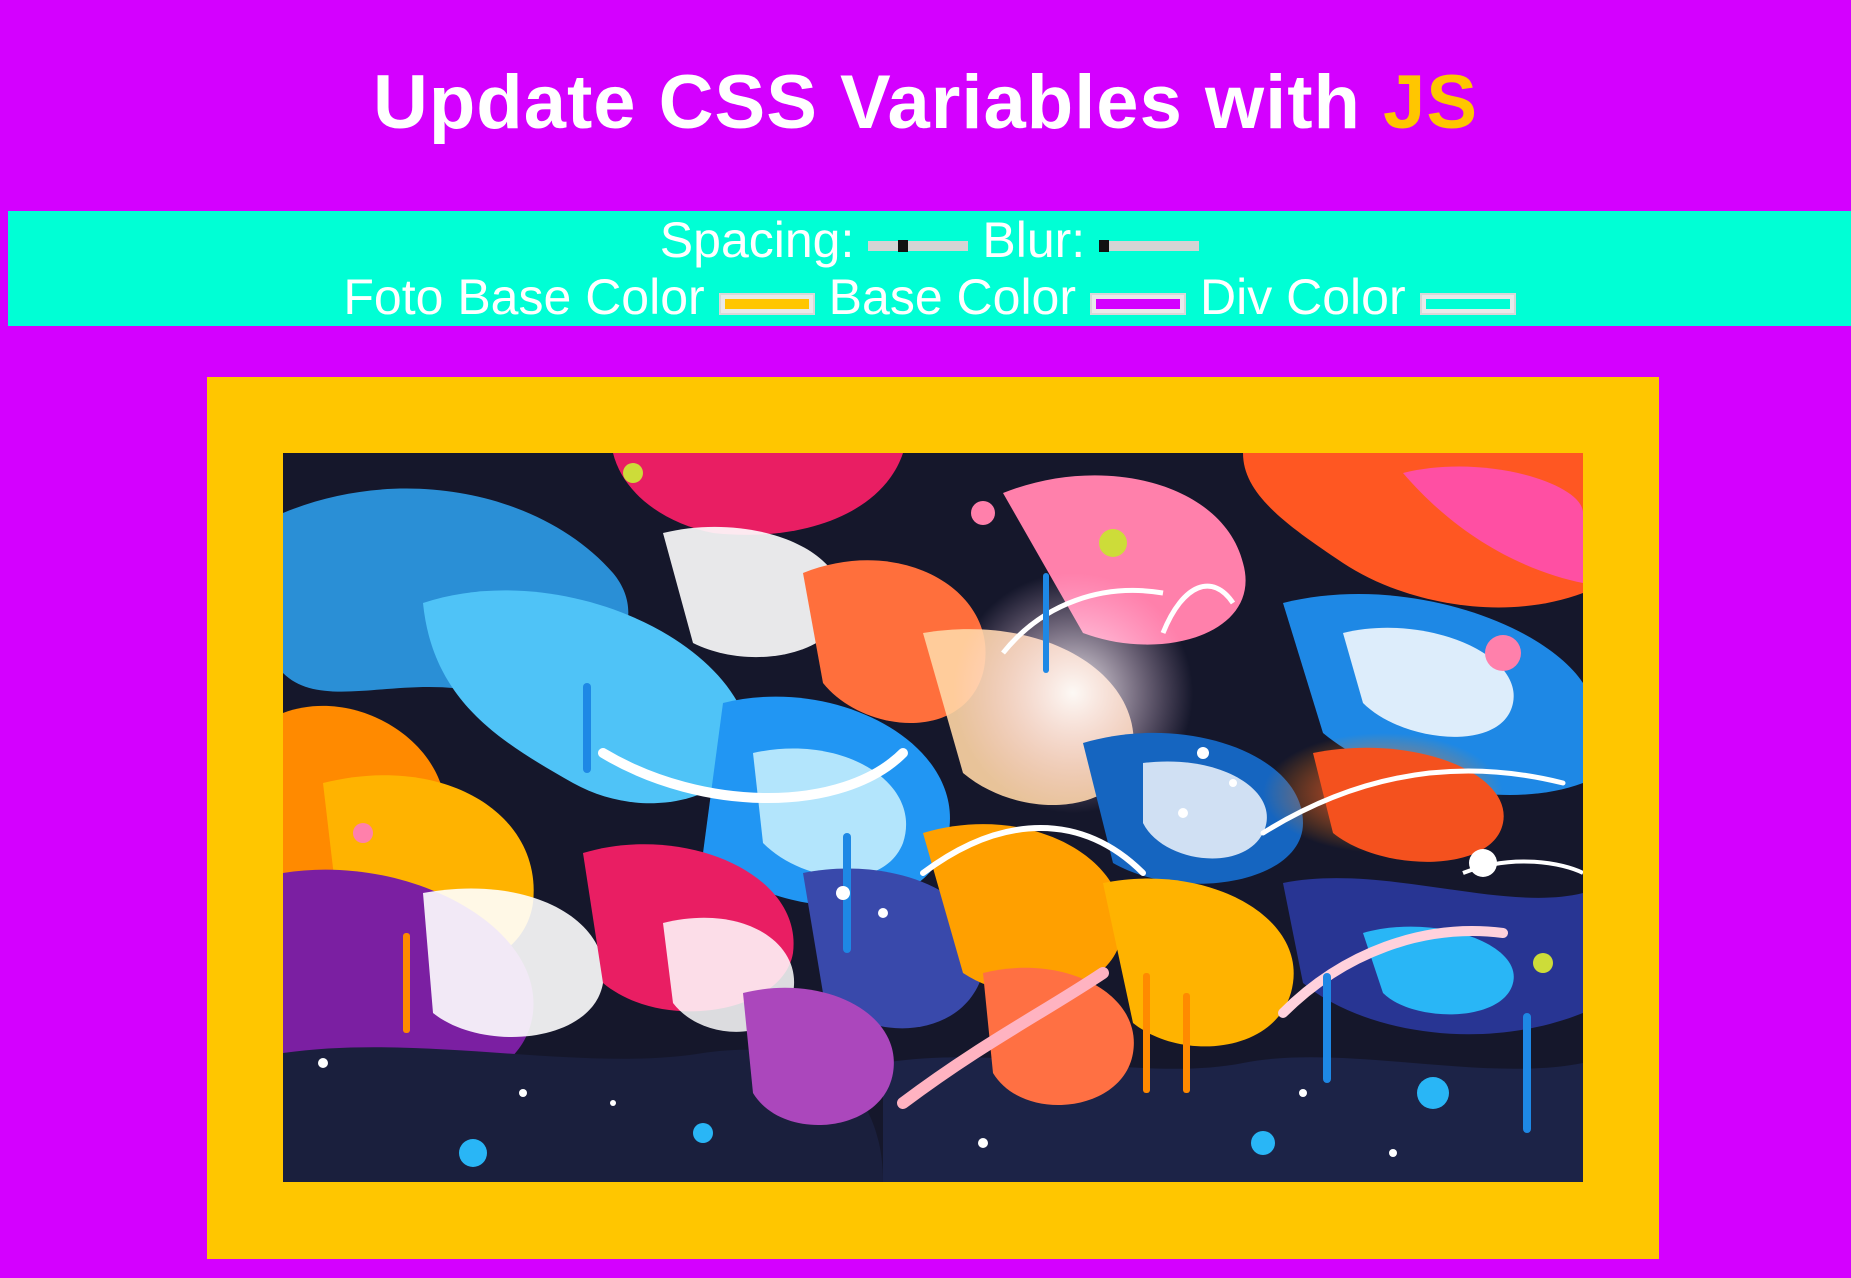  I want to click on page-title: Update CSS Variables with JS, so click(925, 103).